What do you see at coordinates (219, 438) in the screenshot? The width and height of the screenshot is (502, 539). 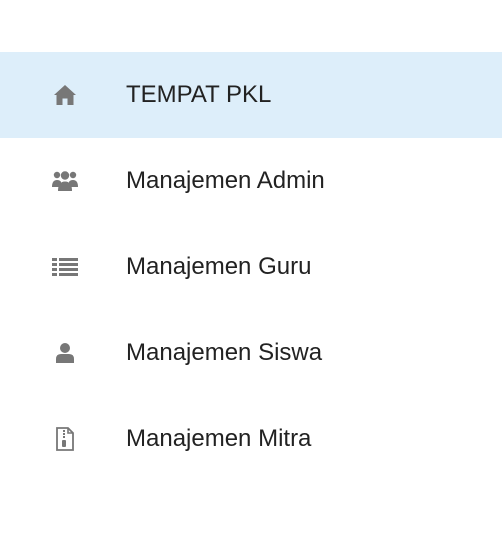 I see `sidebar-item-label: Manajemen Mitra` at bounding box center [219, 438].